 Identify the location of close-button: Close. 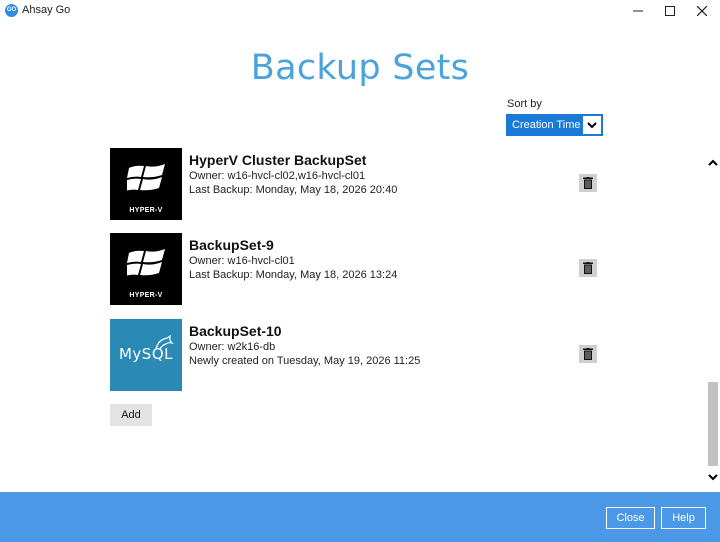
(630, 518).